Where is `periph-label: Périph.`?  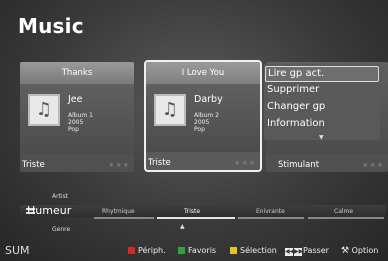 periph-label: Périph. is located at coordinates (152, 250).